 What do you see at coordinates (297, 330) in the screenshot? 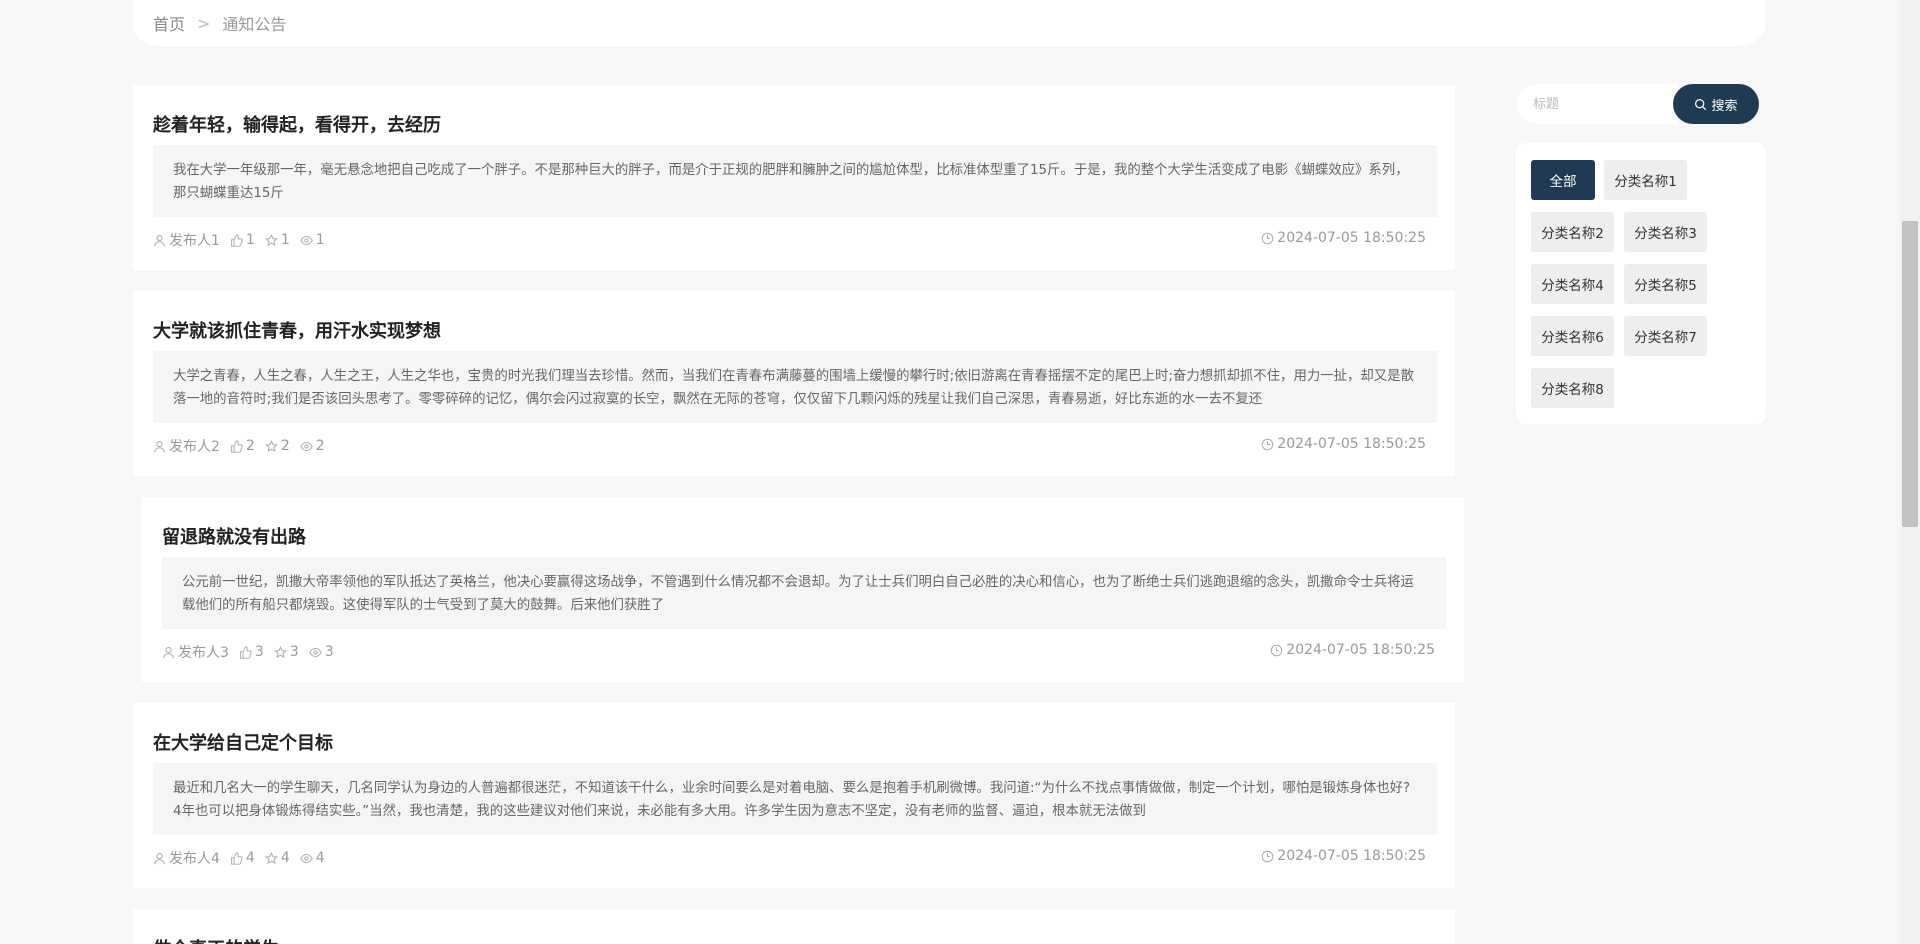
I see `article-title: 大学就该抓住青春，用汗水实现梦想` at bounding box center [297, 330].